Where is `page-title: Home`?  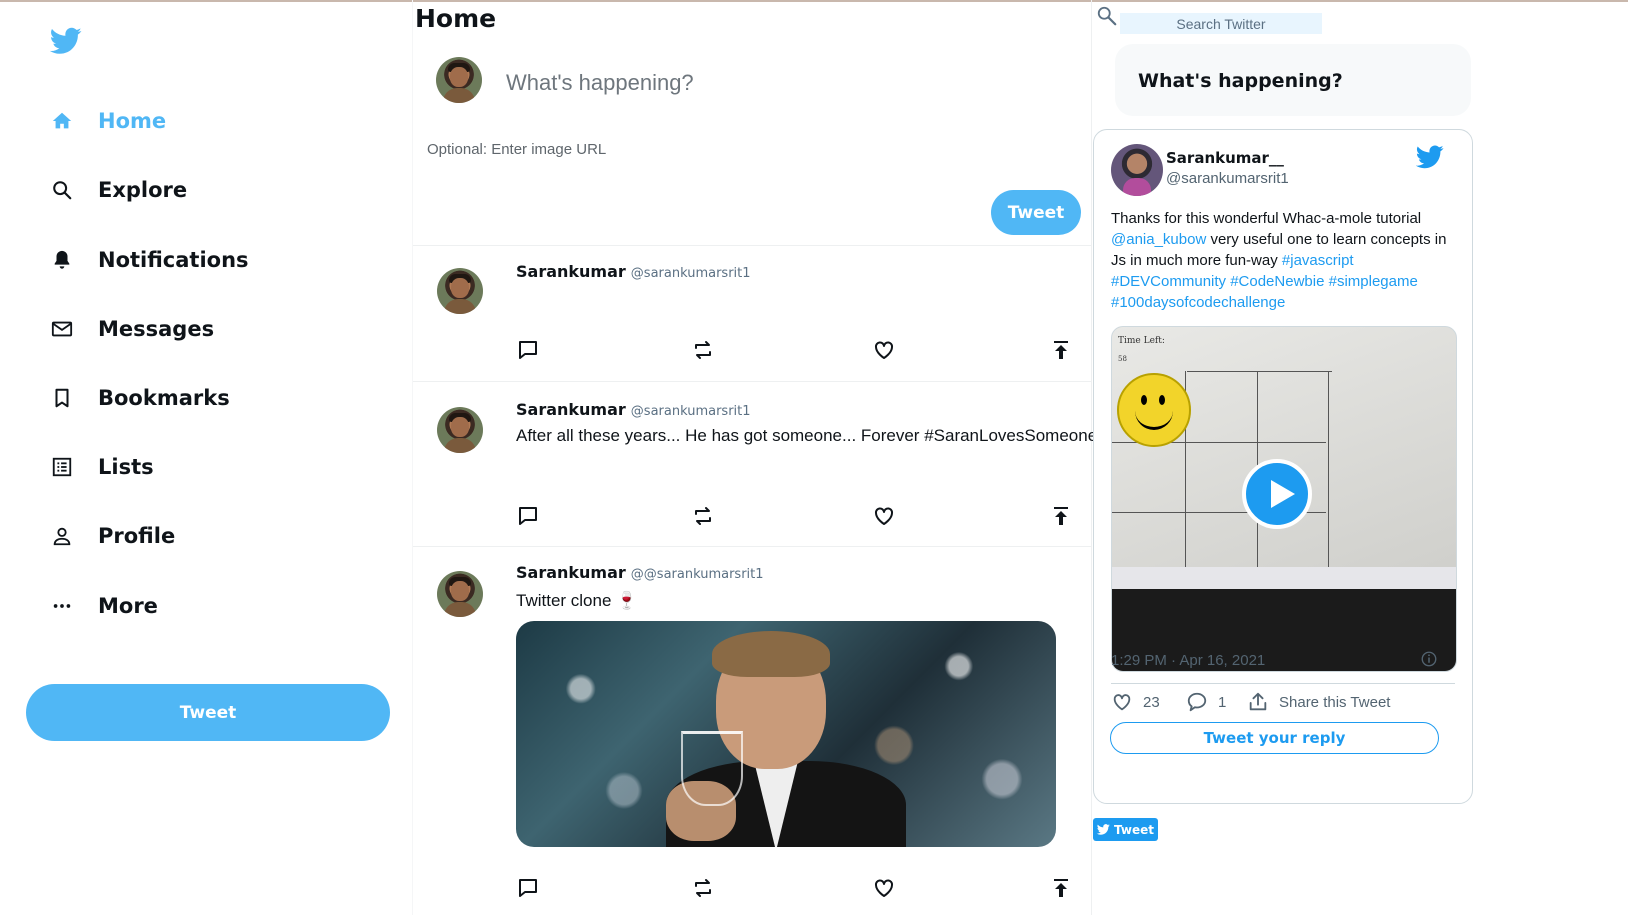 page-title: Home is located at coordinates (456, 18).